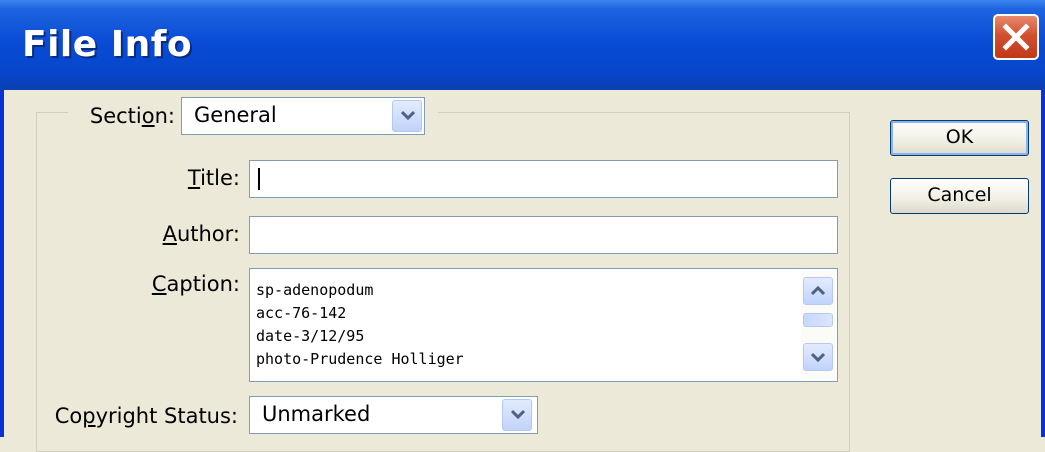 This screenshot has width=1045, height=452. Describe the element at coordinates (107, 44) in the screenshot. I see `window-title: File Info` at that location.